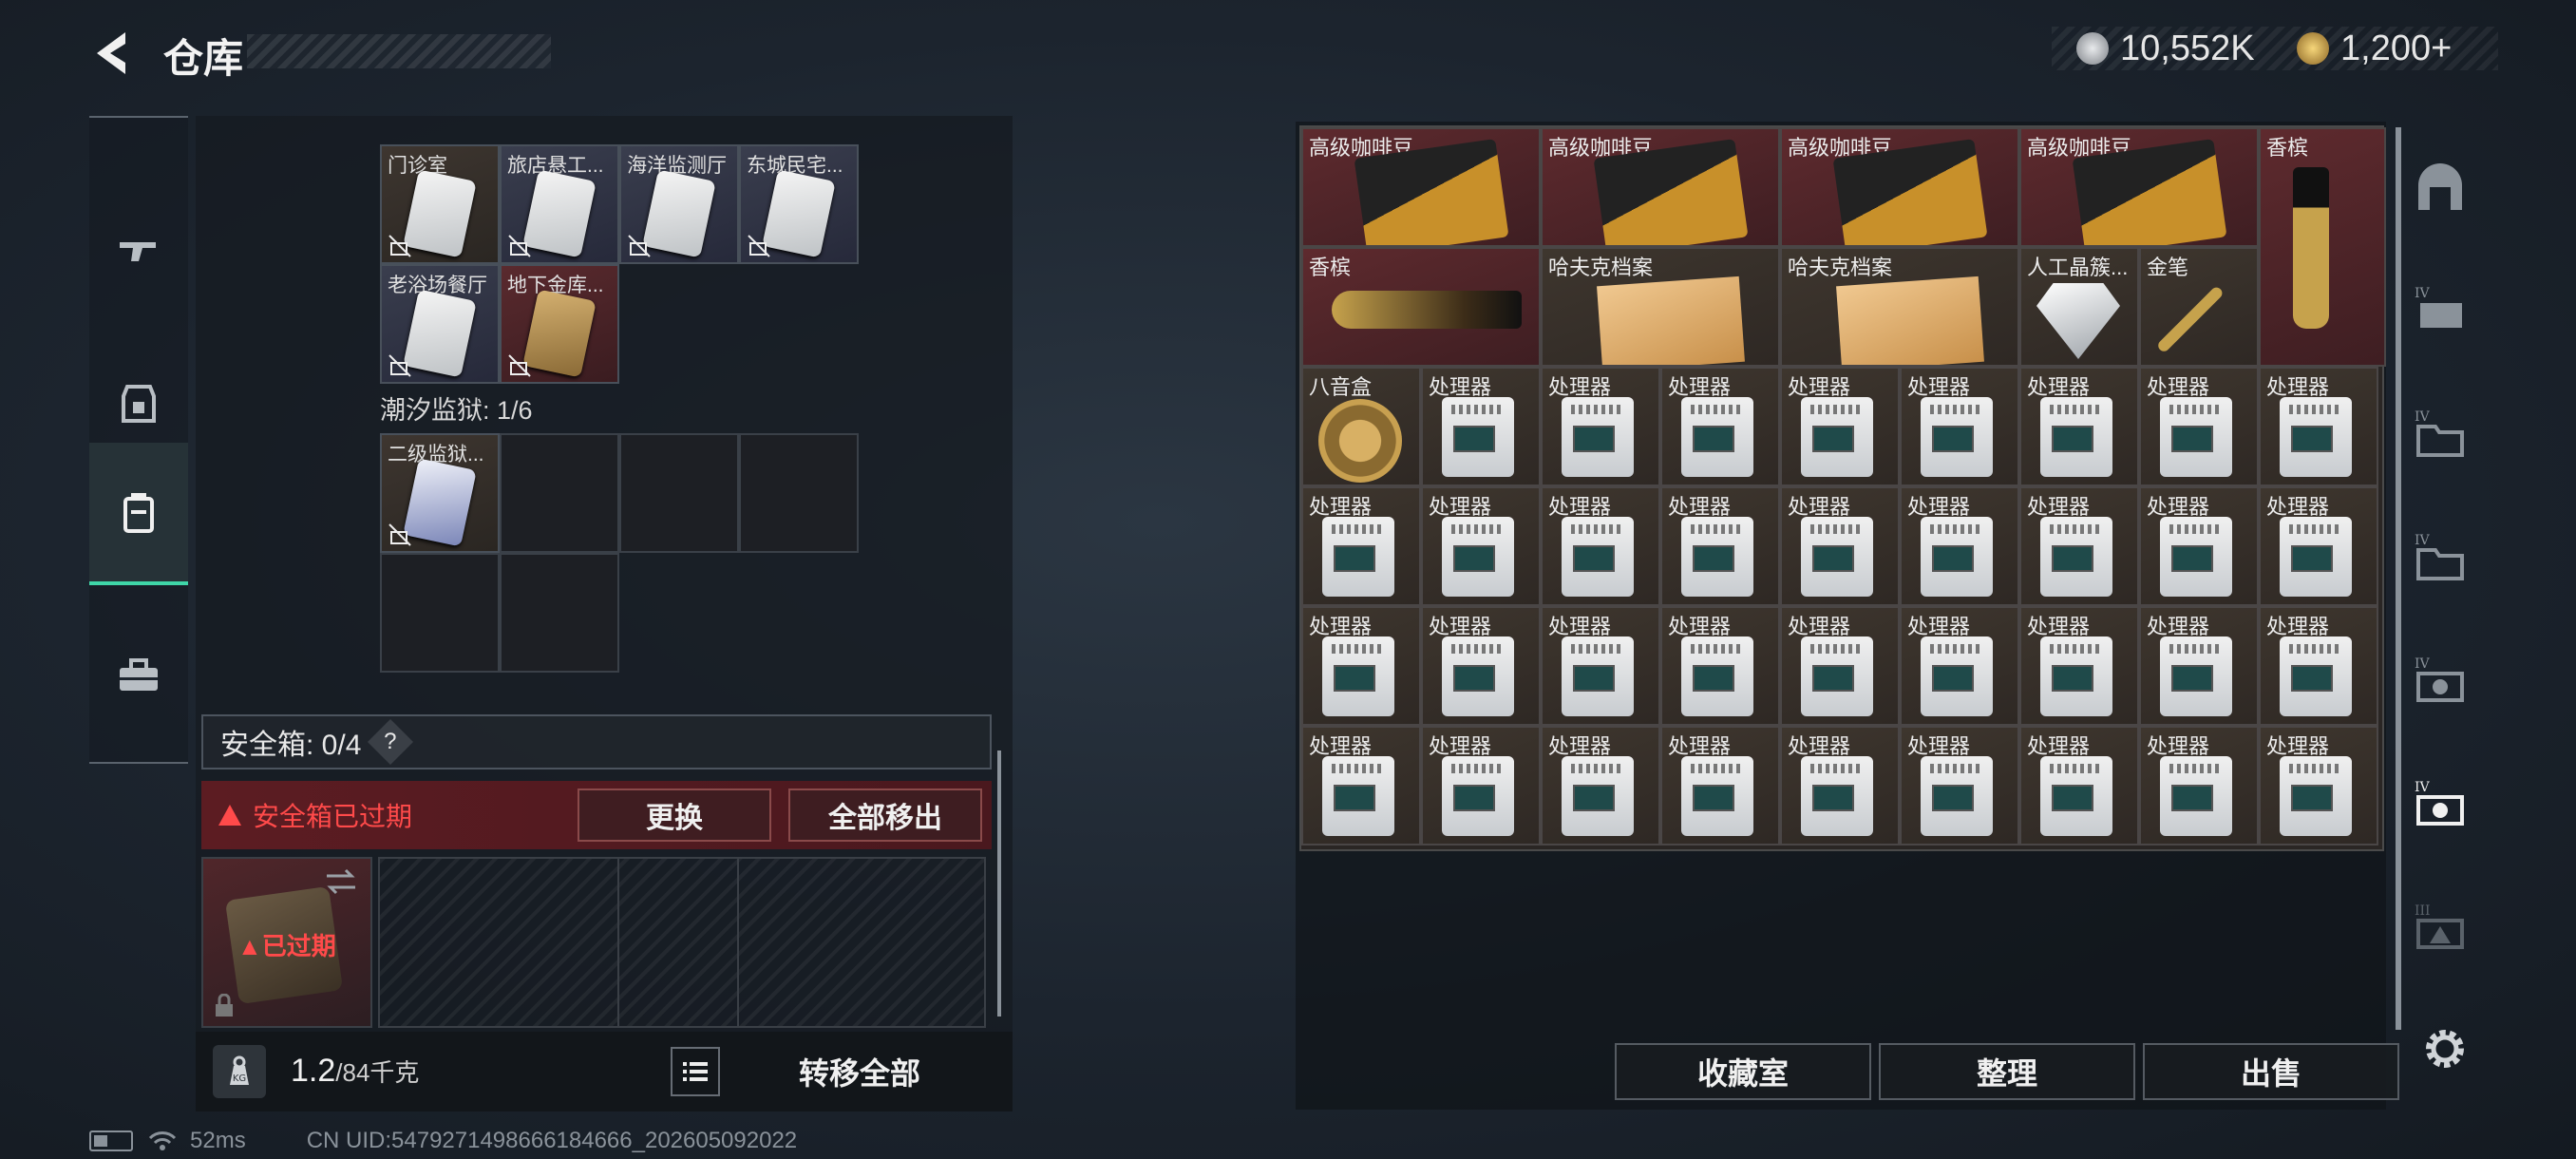  What do you see at coordinates (440, 204) in the screenshot?
I see `key-slot: 门诊室` at bounding box center [440, 204].